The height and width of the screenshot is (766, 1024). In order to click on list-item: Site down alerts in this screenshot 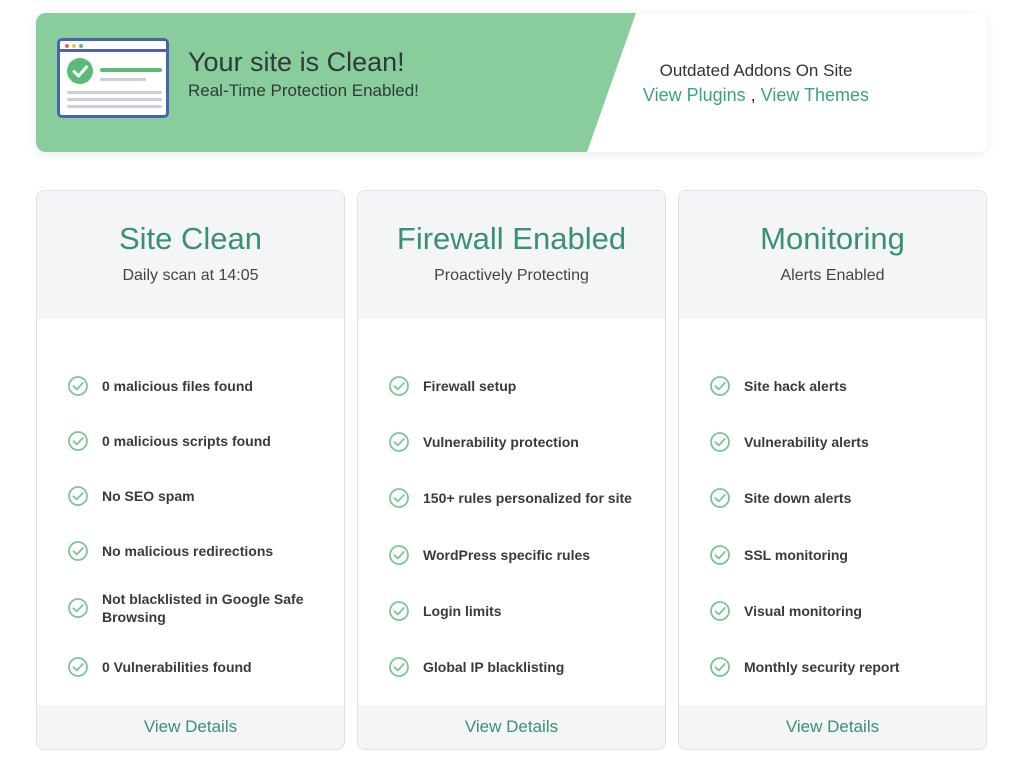, I will do `click(834, 498)`.